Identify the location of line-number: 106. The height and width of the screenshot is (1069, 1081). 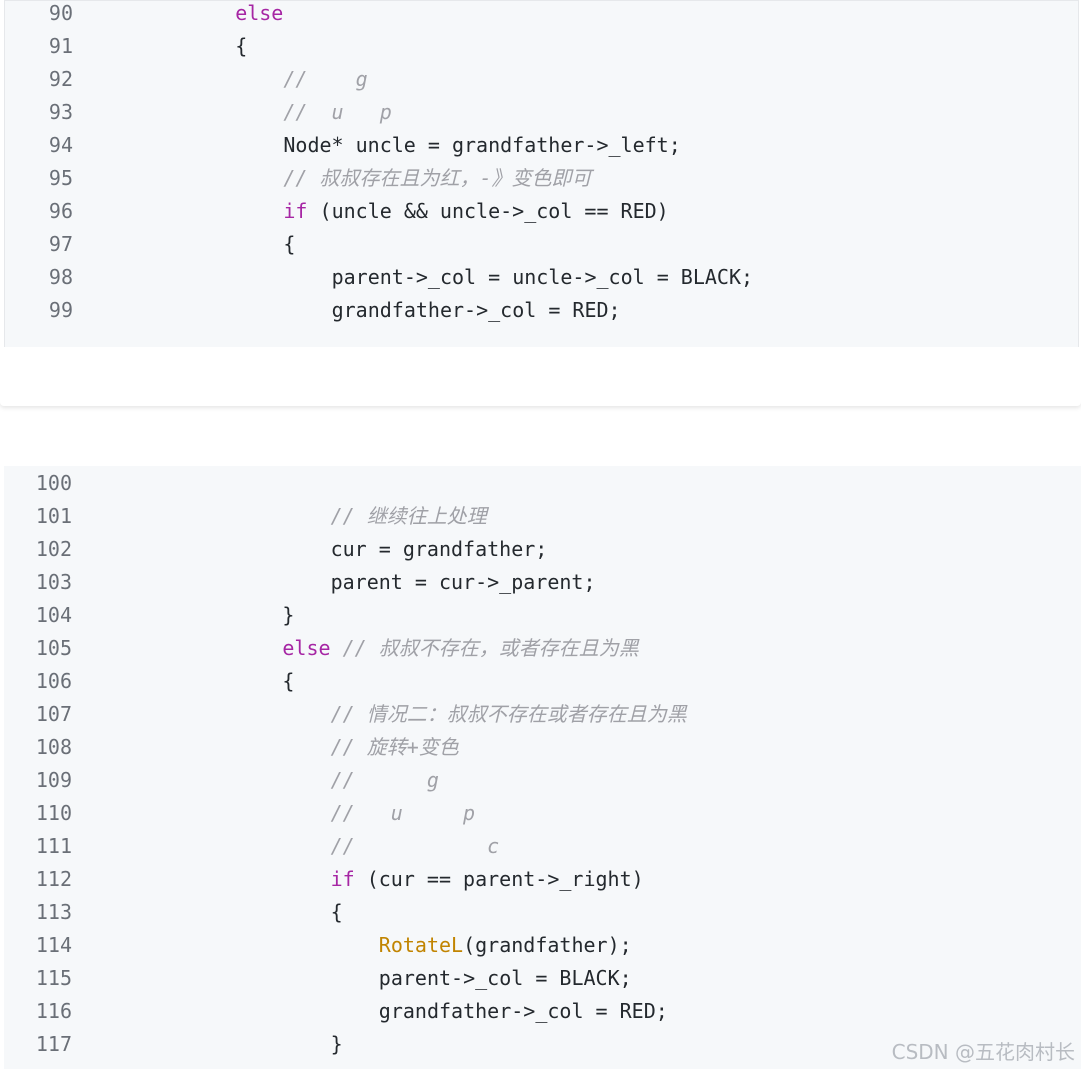
(53, 681).